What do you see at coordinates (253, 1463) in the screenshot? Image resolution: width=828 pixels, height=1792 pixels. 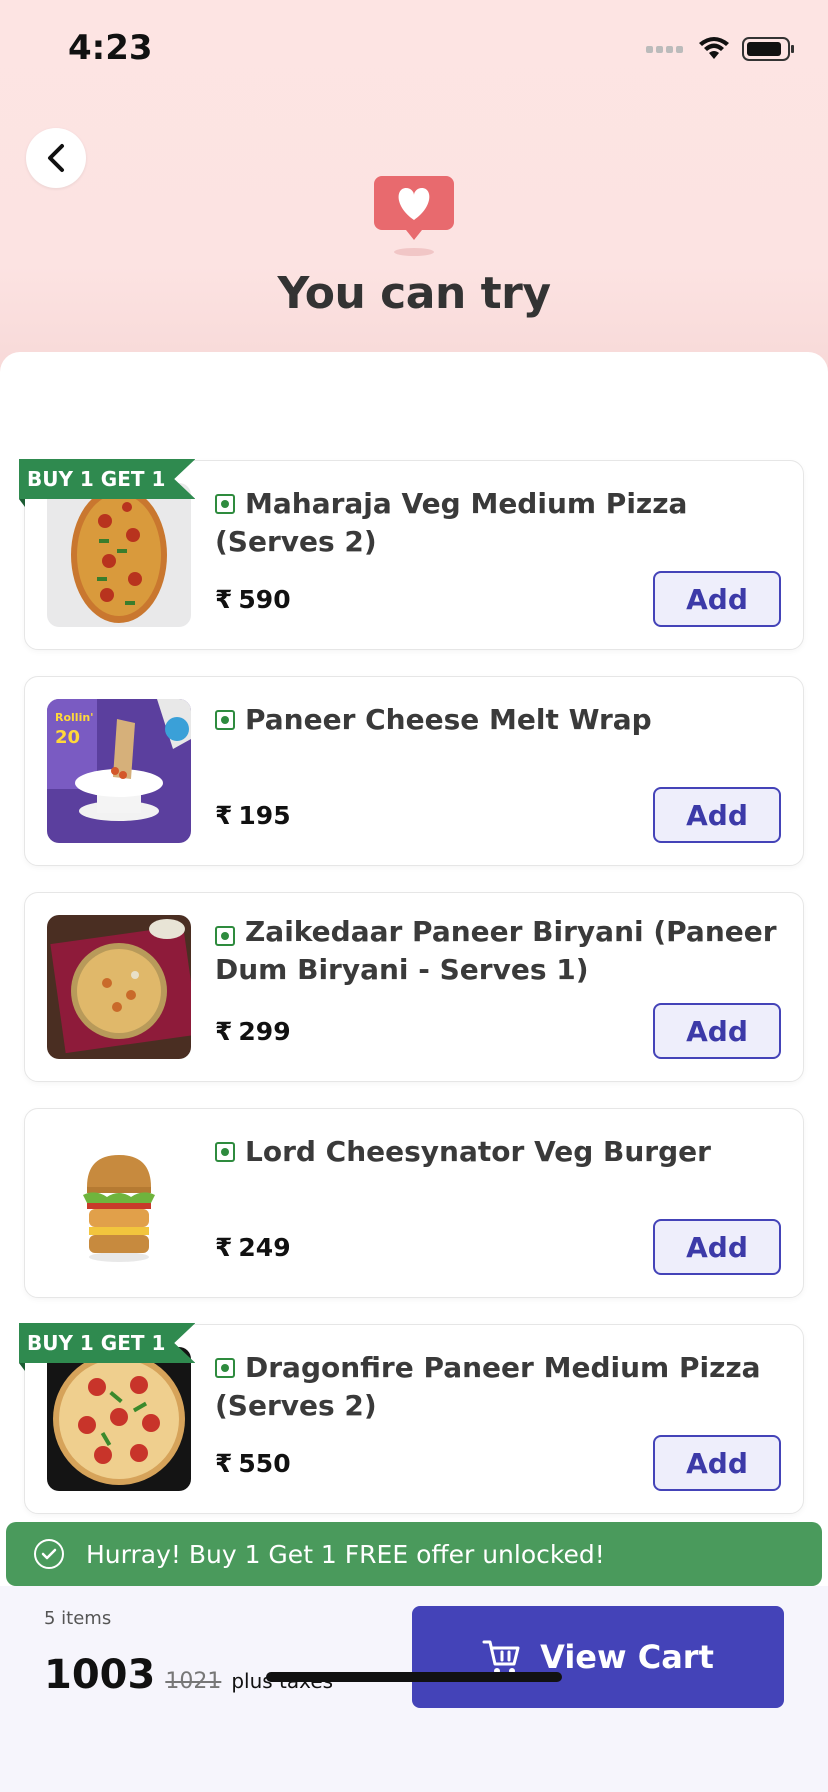 I see `item-price: ₹ 550` at bounding box center [253, 1463].